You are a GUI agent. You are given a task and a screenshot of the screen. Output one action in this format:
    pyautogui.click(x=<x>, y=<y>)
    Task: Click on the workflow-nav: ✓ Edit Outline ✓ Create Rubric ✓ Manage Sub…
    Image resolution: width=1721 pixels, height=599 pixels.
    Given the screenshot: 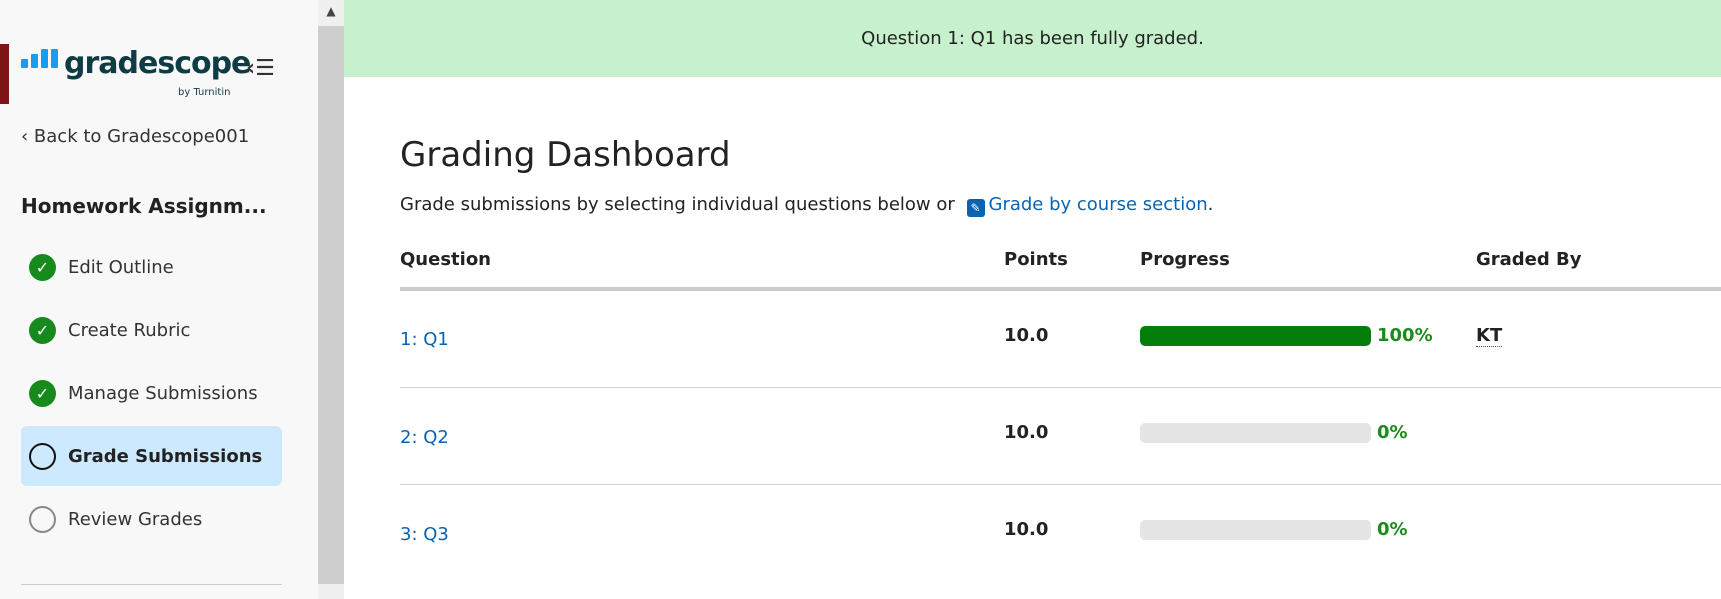 What is the action you would take?
    pyautogui.click(x=151, y=393)
    